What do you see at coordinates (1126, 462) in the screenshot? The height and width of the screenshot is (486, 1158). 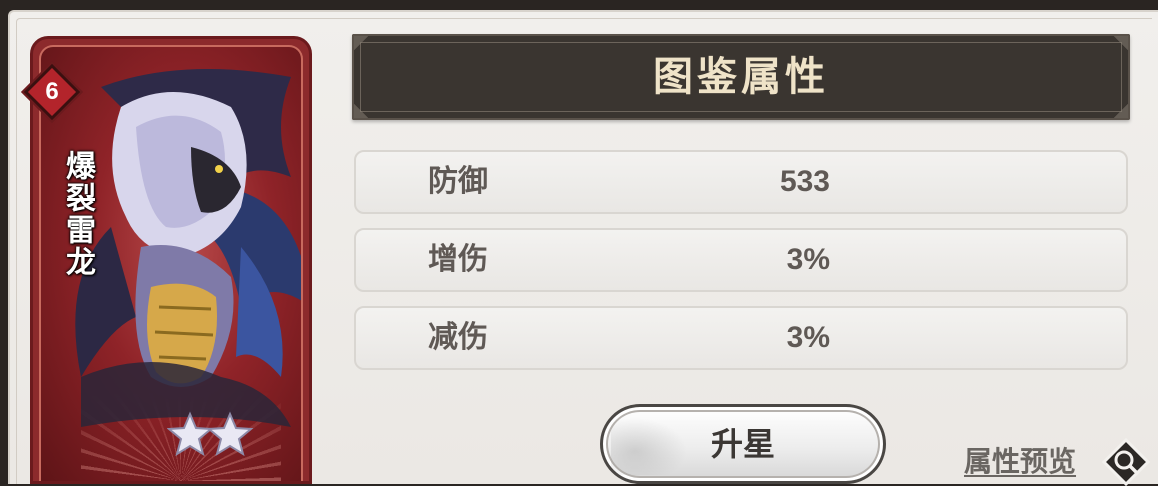 I see `search-icon` at bounding box center [1126, 462].